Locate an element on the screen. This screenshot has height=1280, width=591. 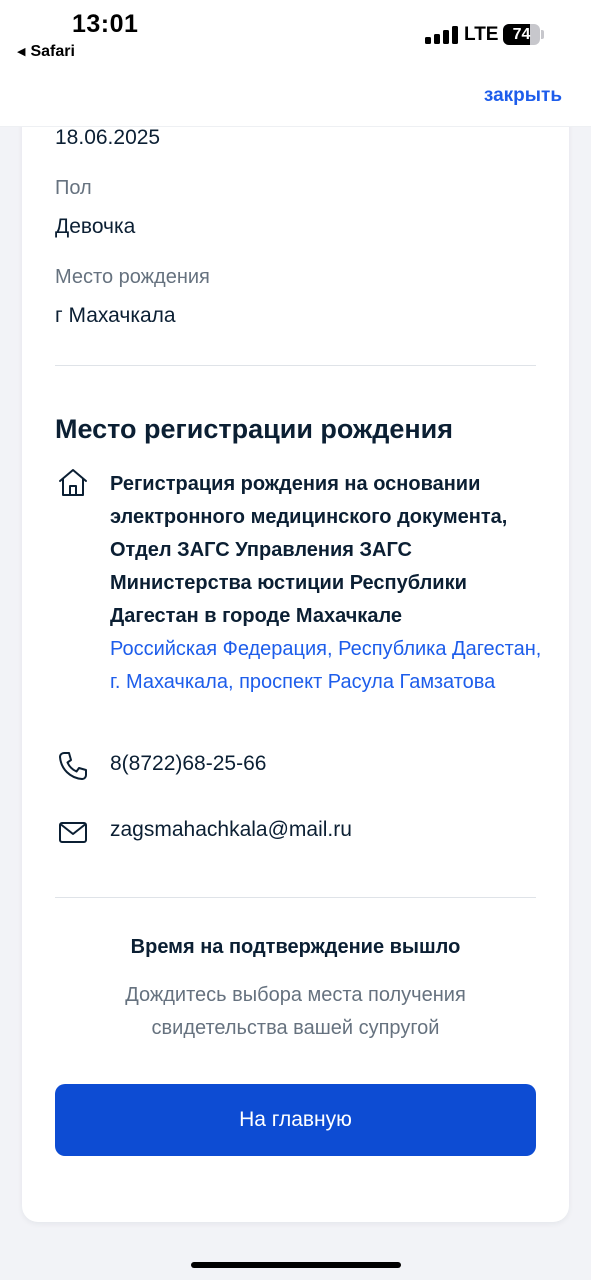
status-time: 13:01 is located at coordinates (105, 24).